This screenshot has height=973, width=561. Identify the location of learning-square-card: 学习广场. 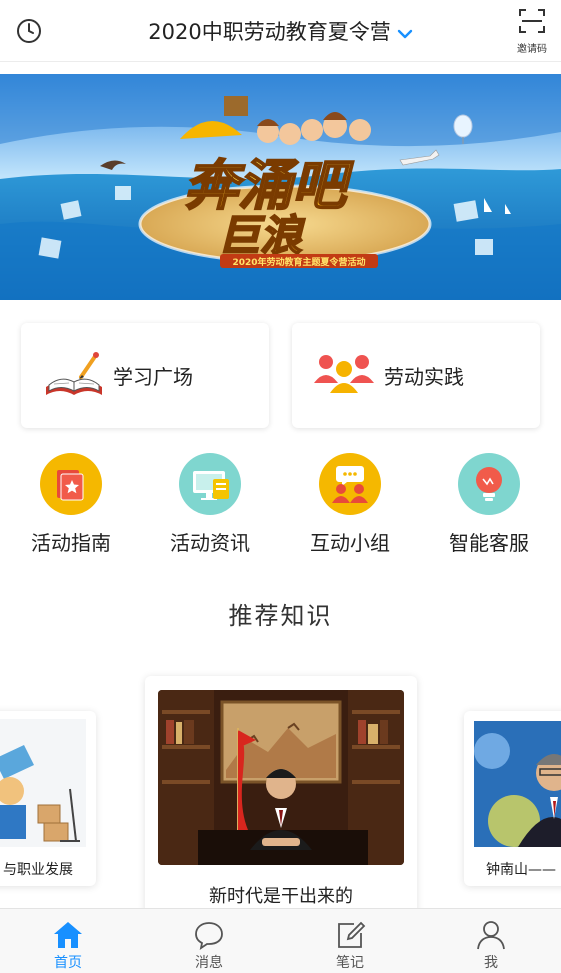
(145, 375).